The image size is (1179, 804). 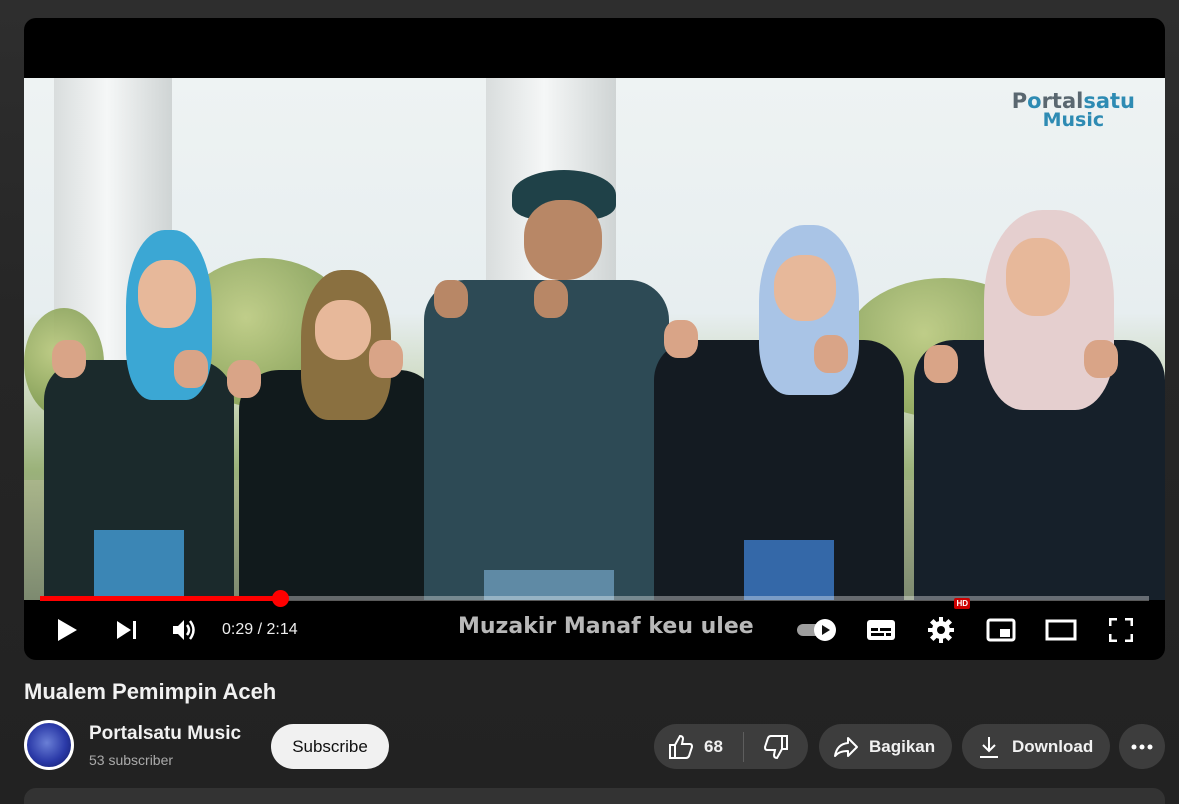 I want to click on volume-button, so click(x=185, y=630).